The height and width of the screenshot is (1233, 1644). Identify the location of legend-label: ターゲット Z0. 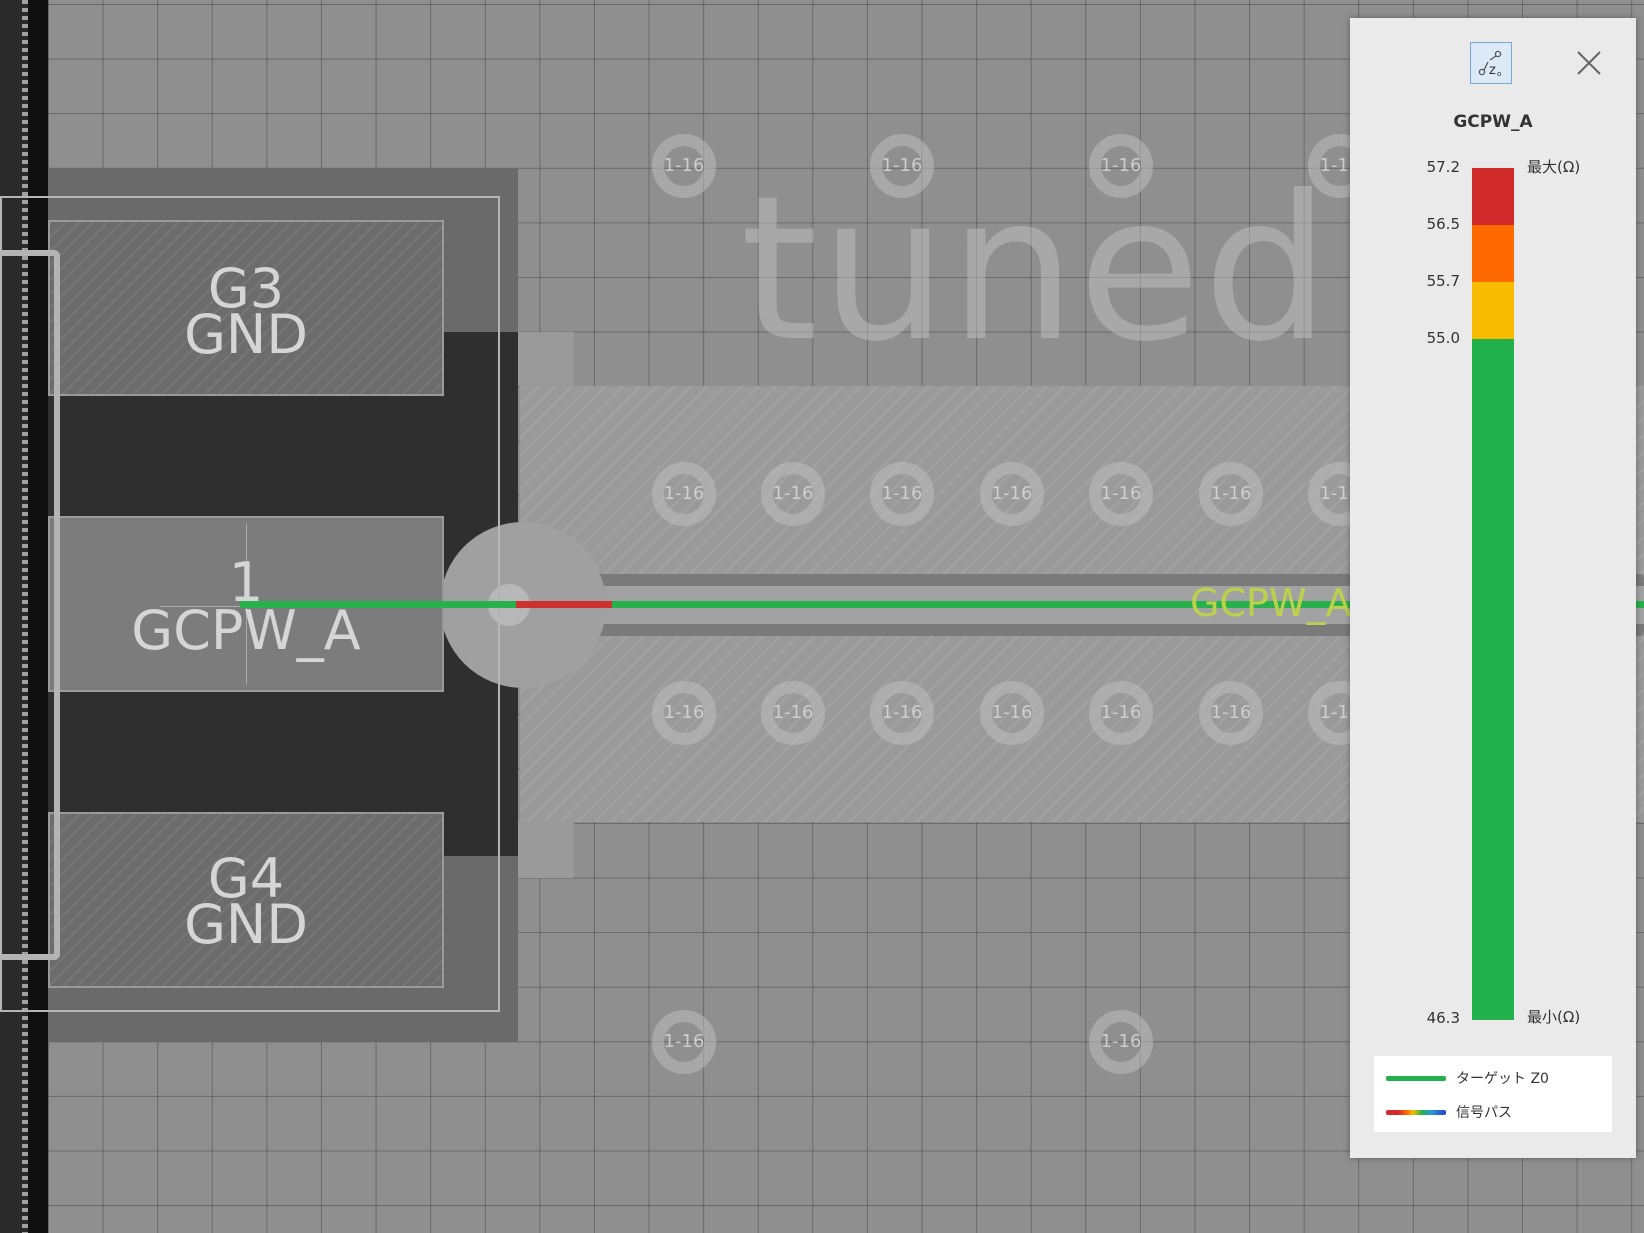
(1502, 1079).